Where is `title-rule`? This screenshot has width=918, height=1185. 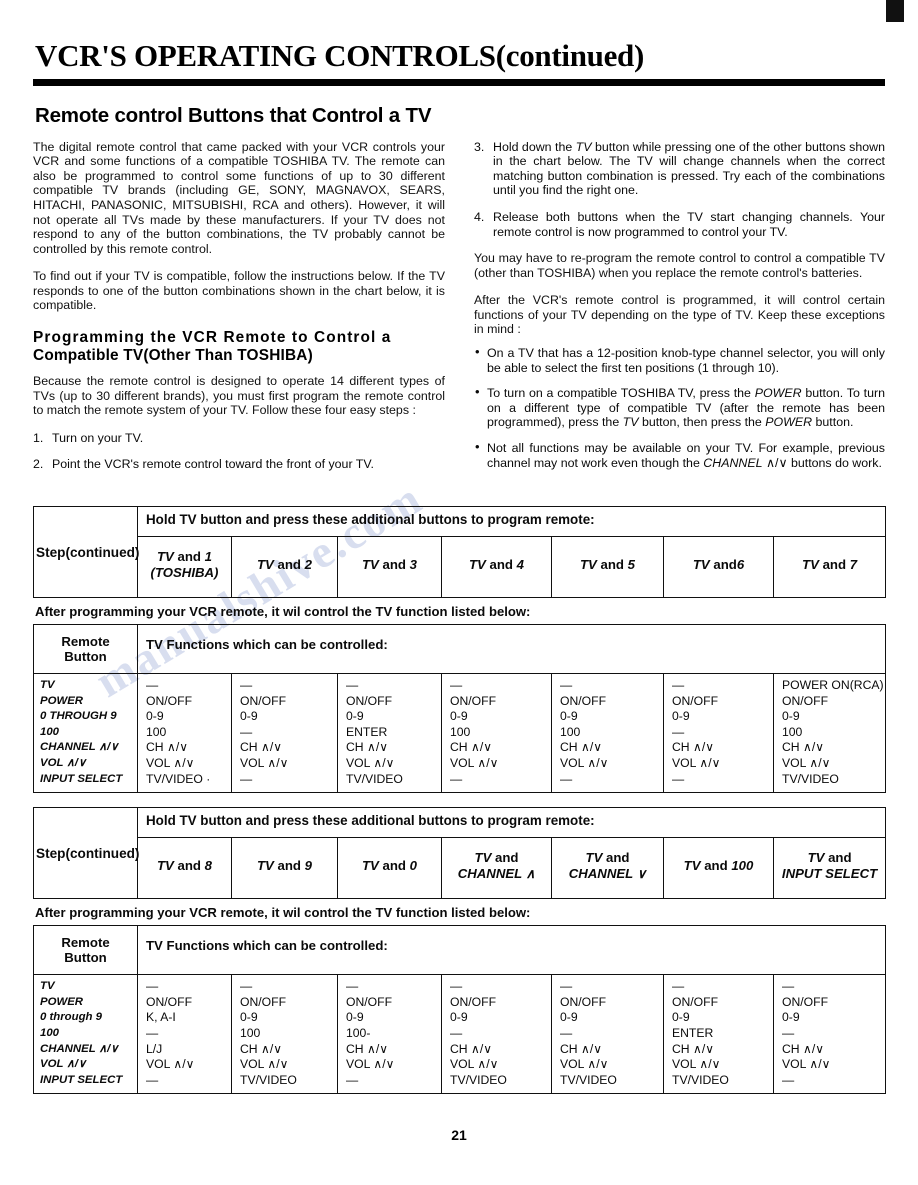
title-rule is located at coordinates (459, 82).